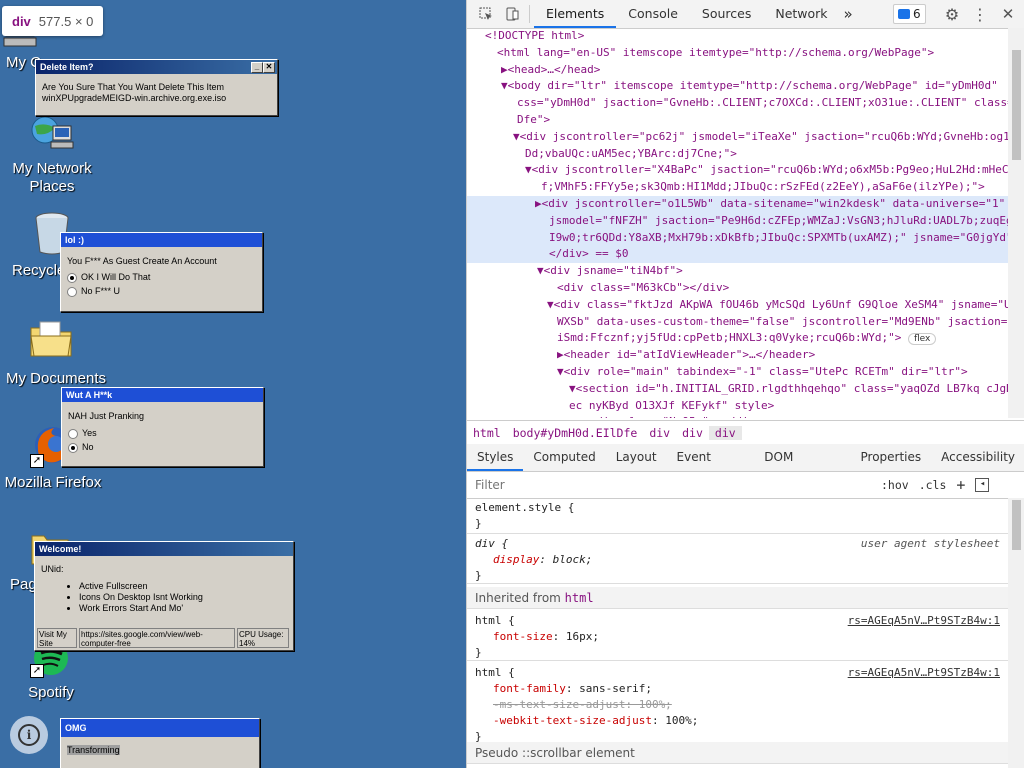  What do you see at coordinates (57, 638) in the screenshot?
I see `status-visit-link: Visit My Site` at bounding box center [57, 638].